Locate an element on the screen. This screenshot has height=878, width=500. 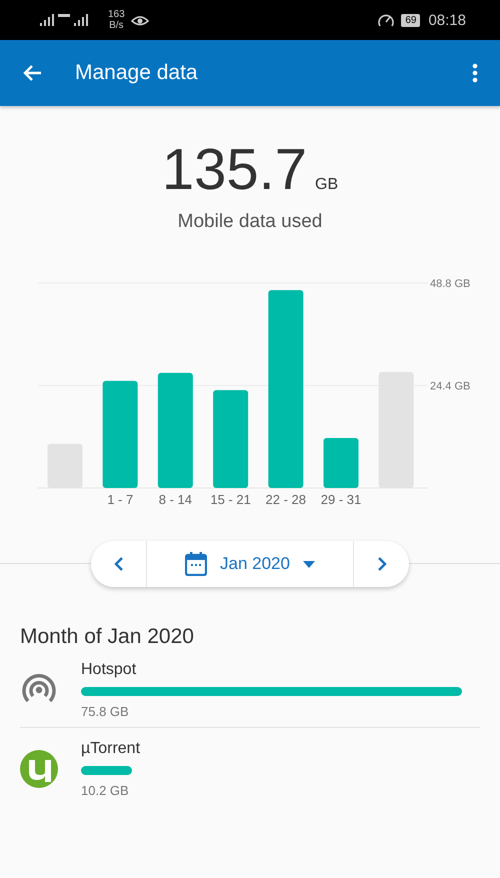
eye-icon is located at coordinates (139, 20).